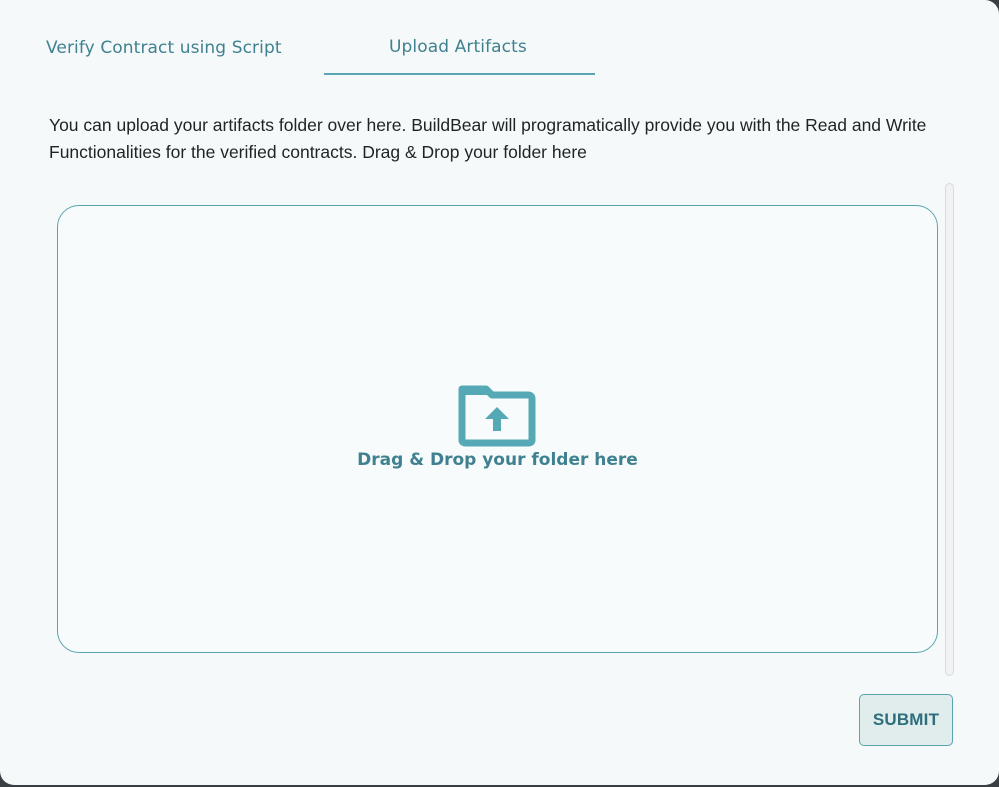  Describe the element at coordinates (497, 416) in the screenshot. I see `folder-upload-icon` at that location.